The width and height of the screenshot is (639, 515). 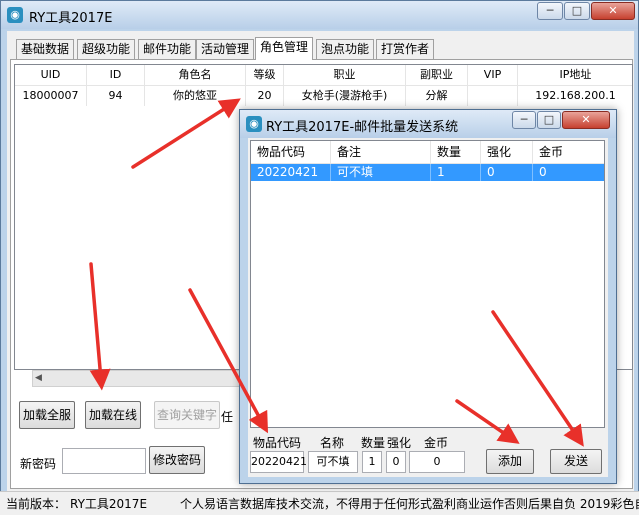 I want to click on name-label: 名称, so click(x=332, y=443).